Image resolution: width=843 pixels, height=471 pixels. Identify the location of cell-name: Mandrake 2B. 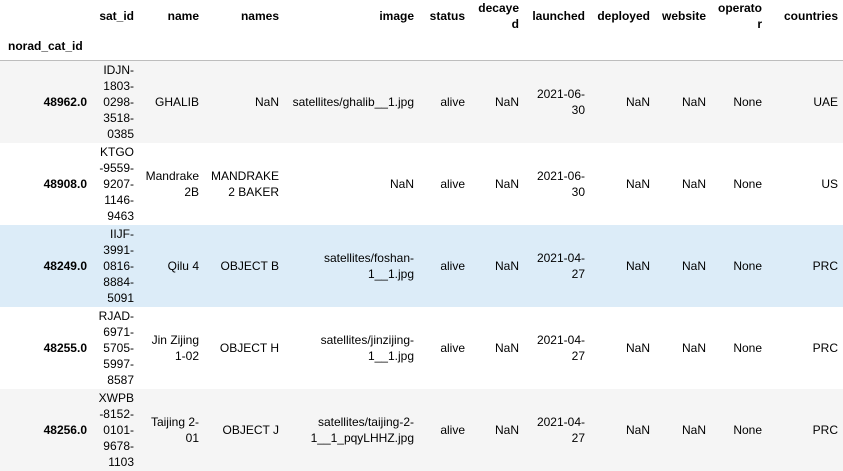
(172, 183).